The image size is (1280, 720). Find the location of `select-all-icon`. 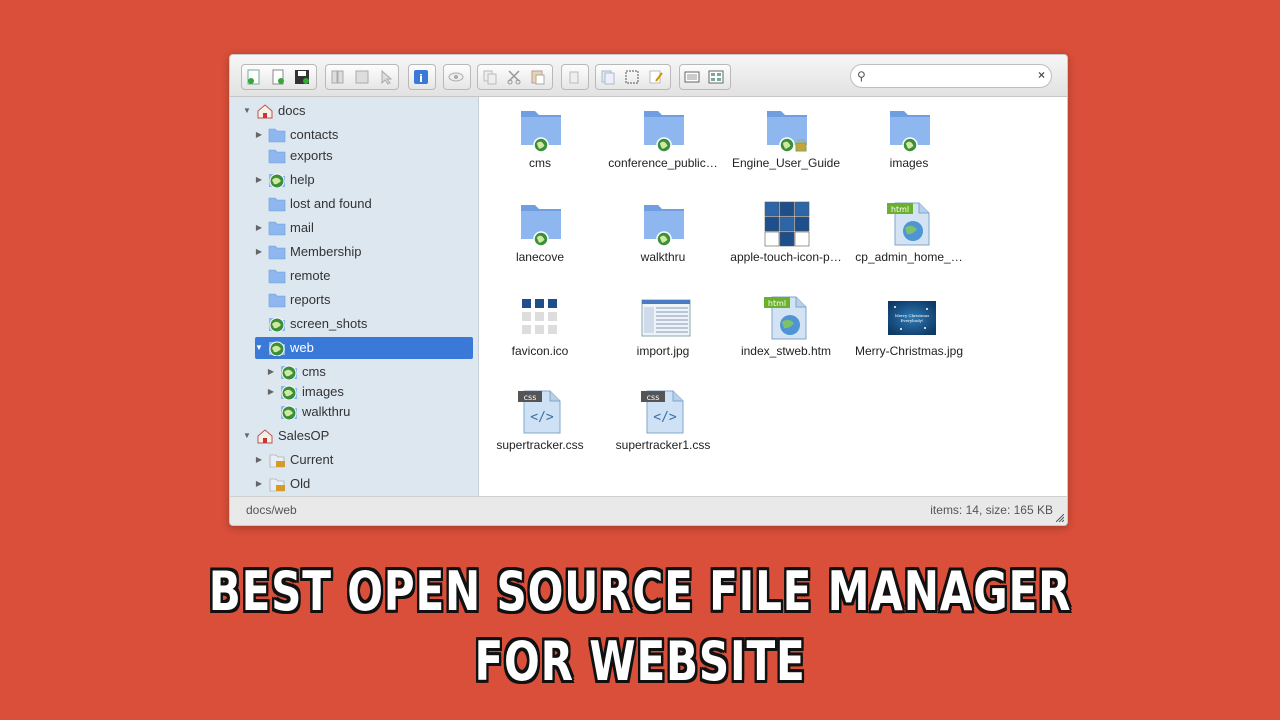

select-all-icon is located at coordinates (632, 77).